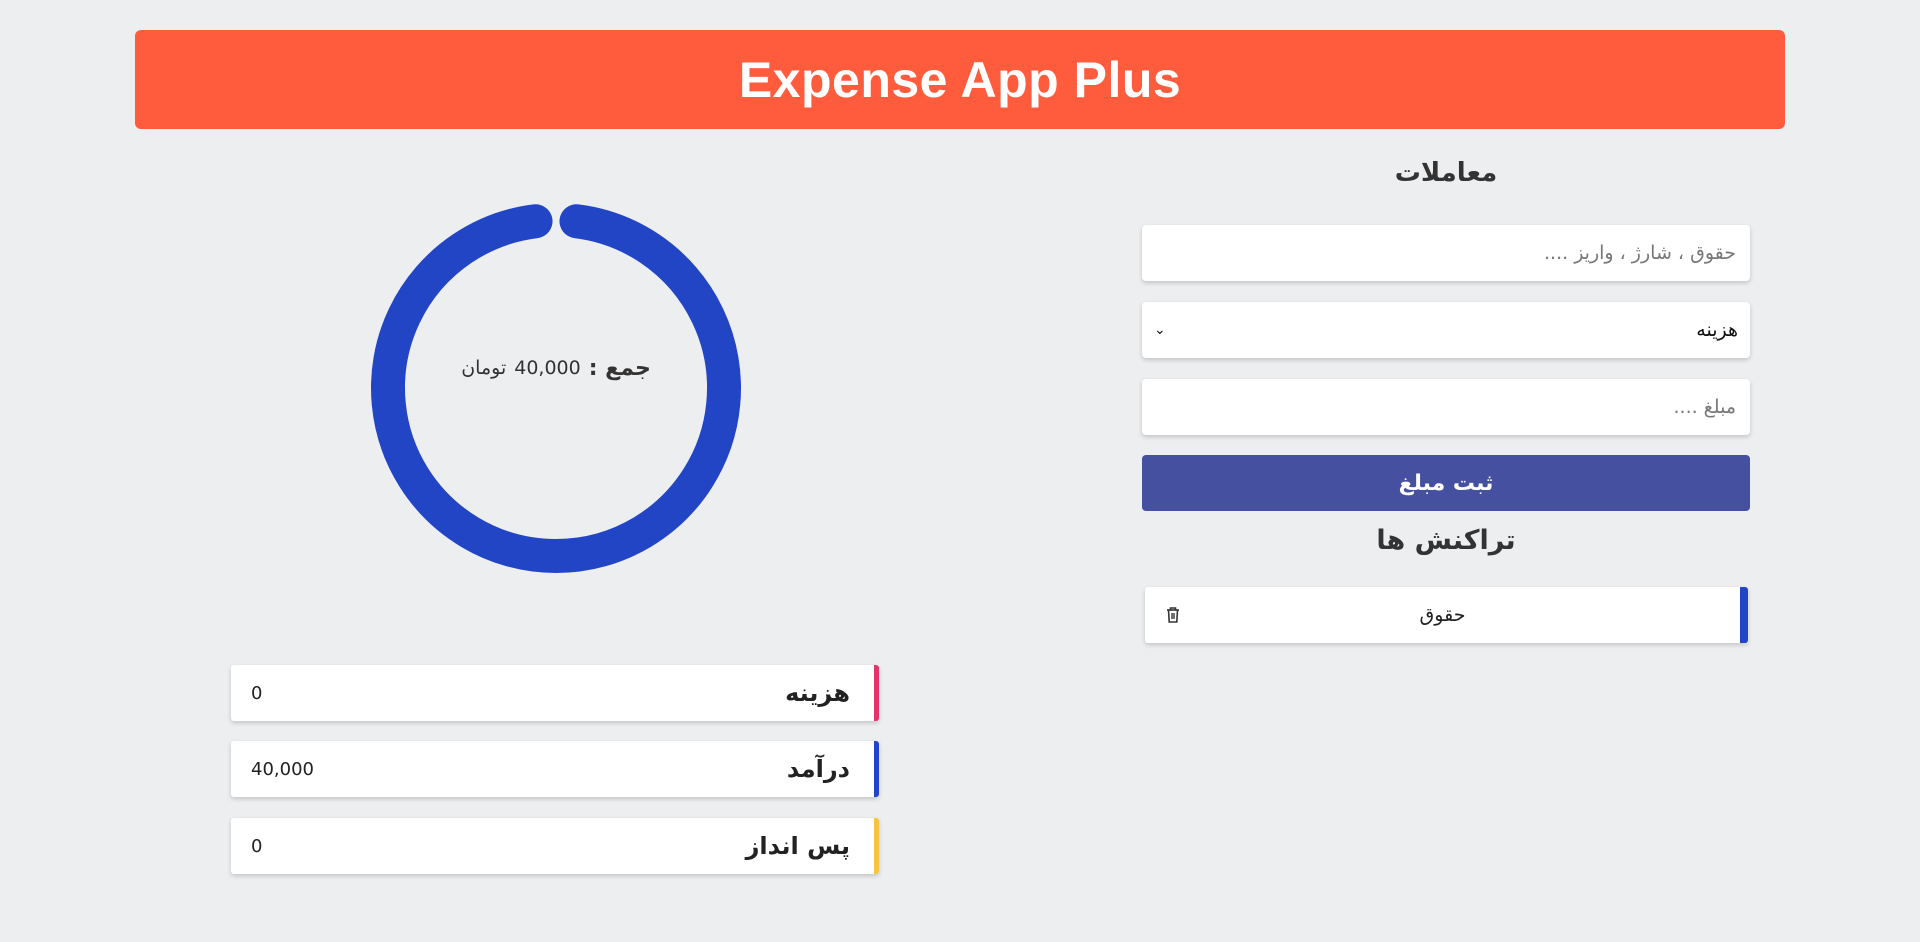 The height and width of the screenshot is (942, 1920). Describe the element at coordinates (1442, 615) in the screenshot. I see `transaction-label: حقوق` at that location.